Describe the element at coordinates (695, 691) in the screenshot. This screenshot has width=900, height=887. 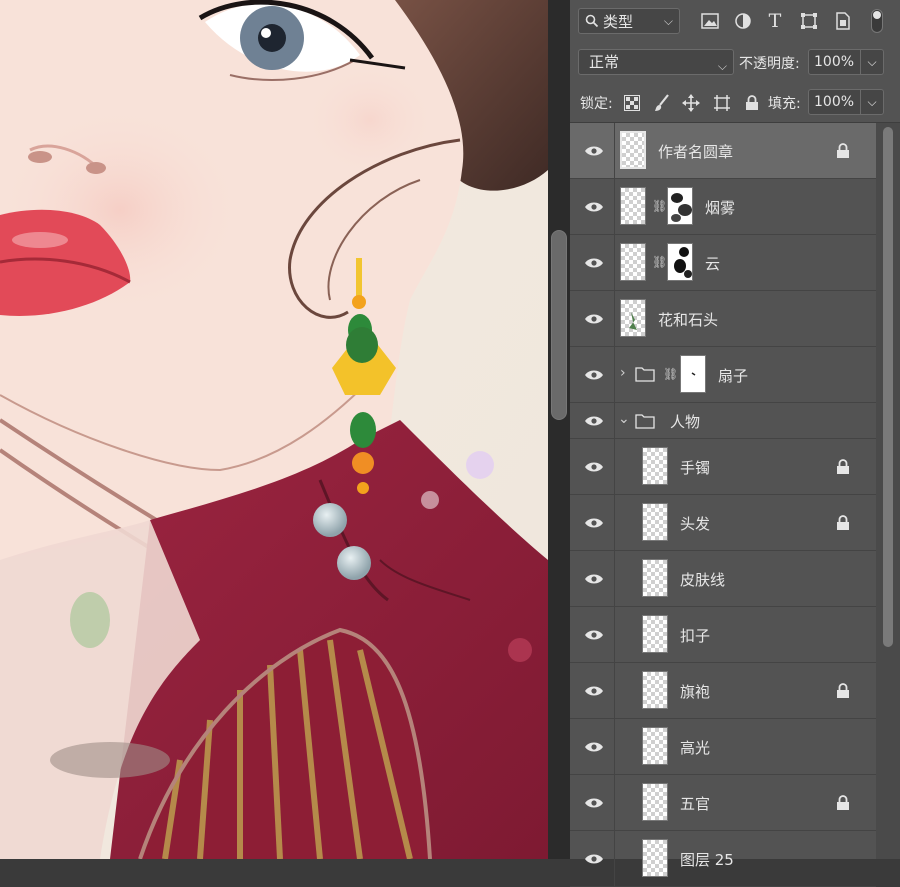
I see `layer-name: 旗袍` at that location.